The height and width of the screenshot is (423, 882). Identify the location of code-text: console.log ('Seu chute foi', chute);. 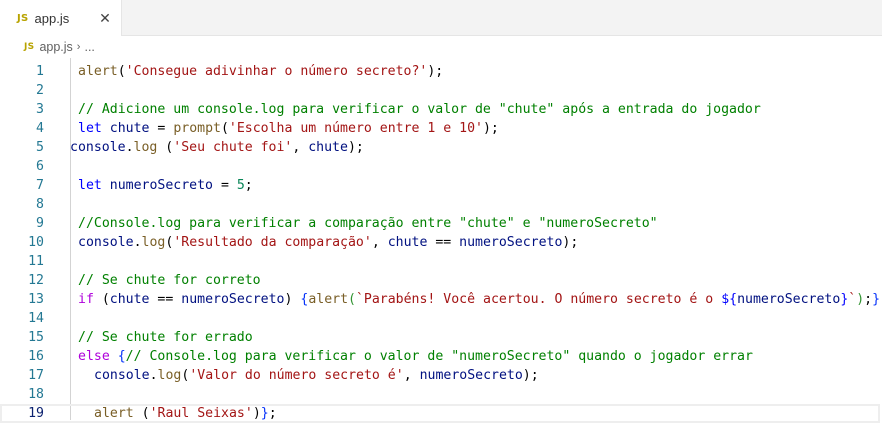
(217, 147).